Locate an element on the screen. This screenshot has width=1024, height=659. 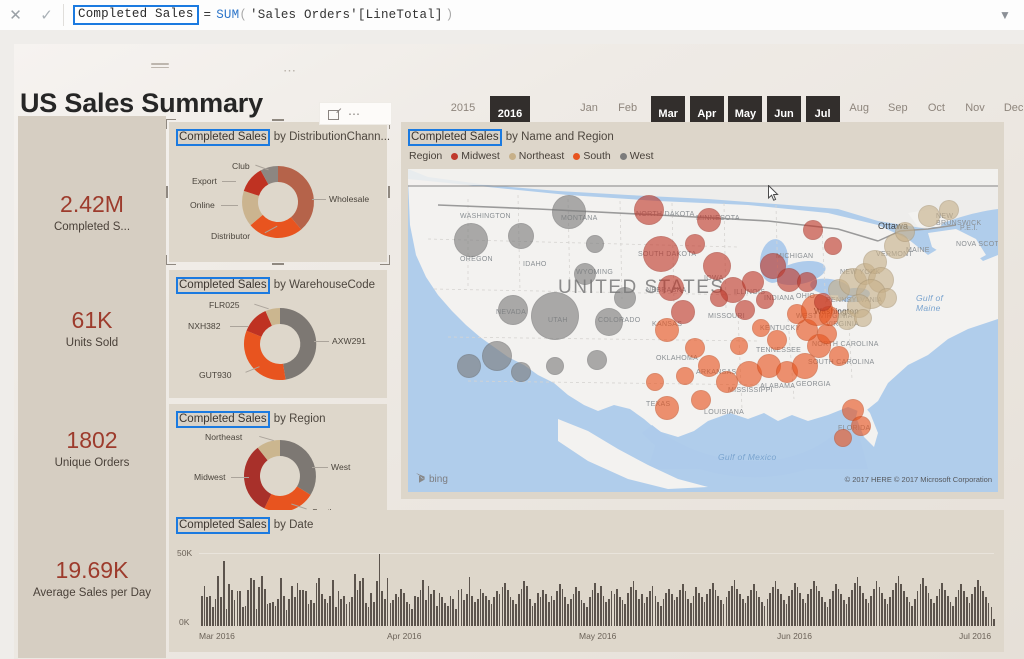
legend-item-northeast: Northeast is located at coordinates (536, 156).